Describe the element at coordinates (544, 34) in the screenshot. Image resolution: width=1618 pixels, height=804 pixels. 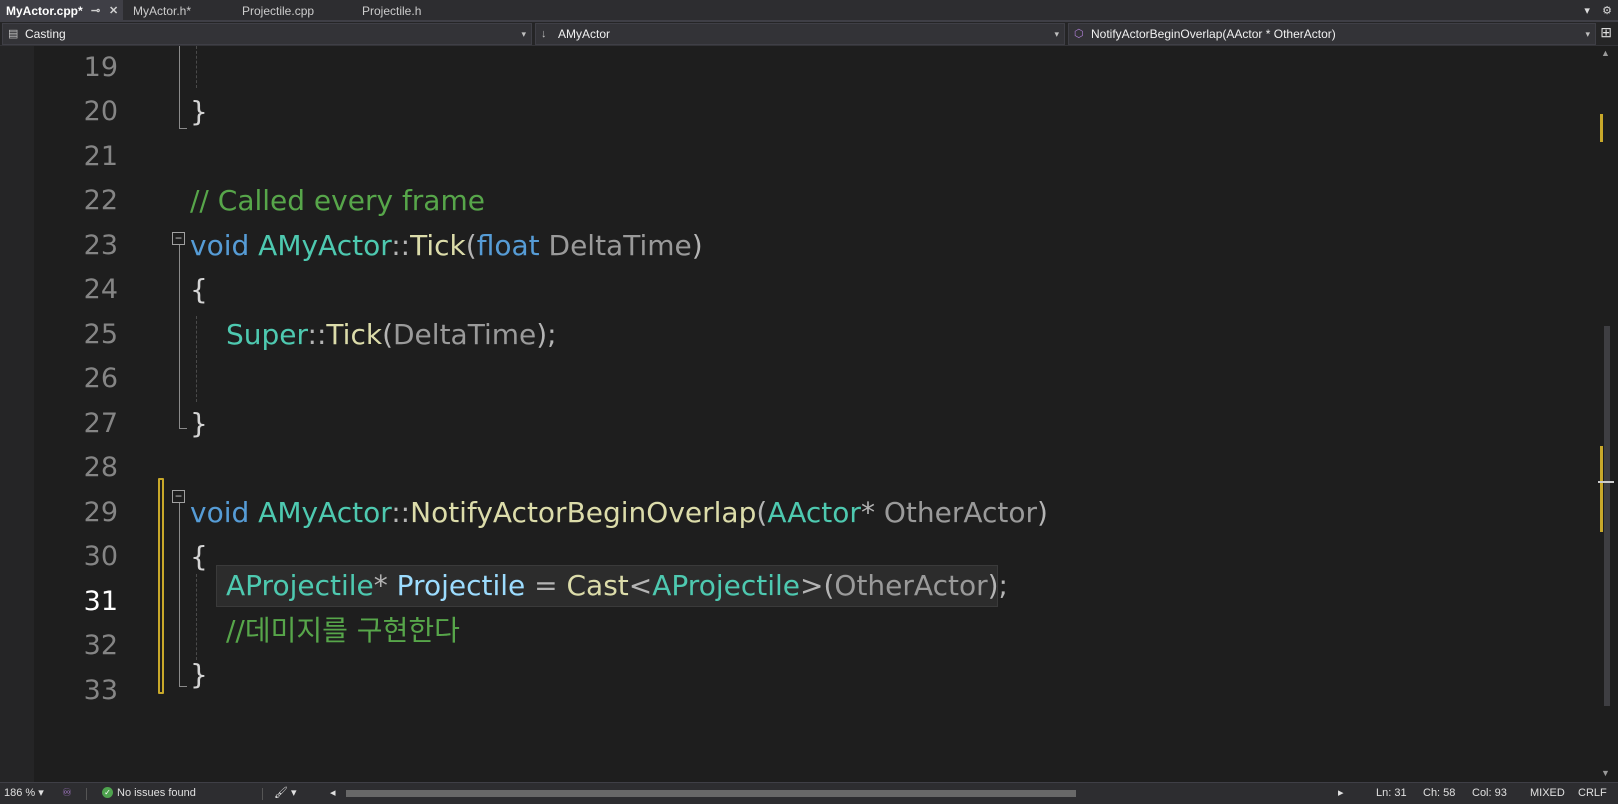
I see `scope-icon: ↓` at that location.